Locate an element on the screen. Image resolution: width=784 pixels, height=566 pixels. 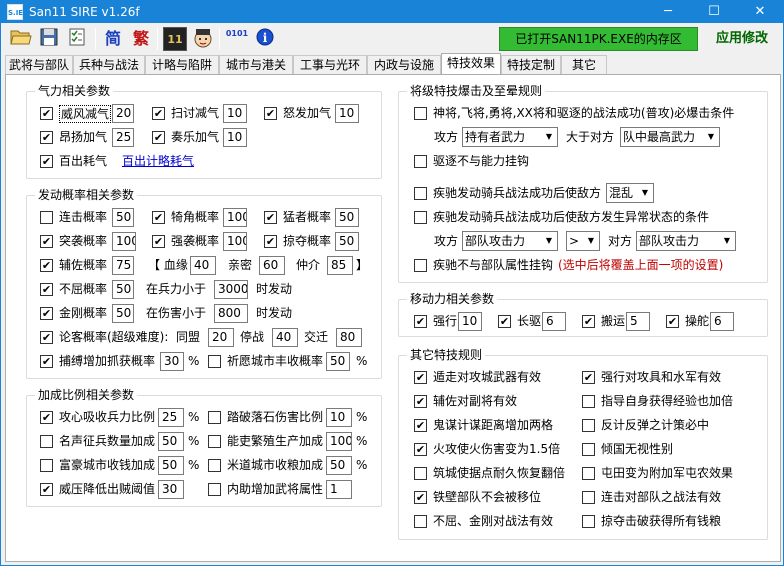
weiya-checkbox: ✔ is located at coordinates (46, 489).